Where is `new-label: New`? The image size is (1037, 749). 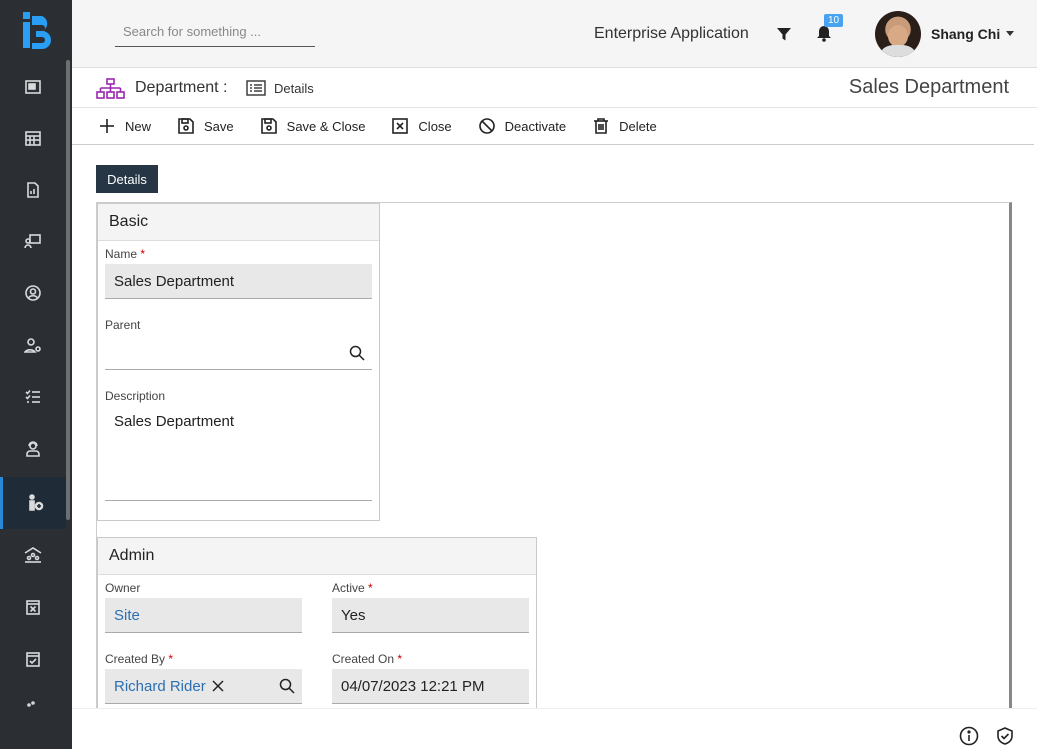 new-label: New is located at coordinates (138, 126).